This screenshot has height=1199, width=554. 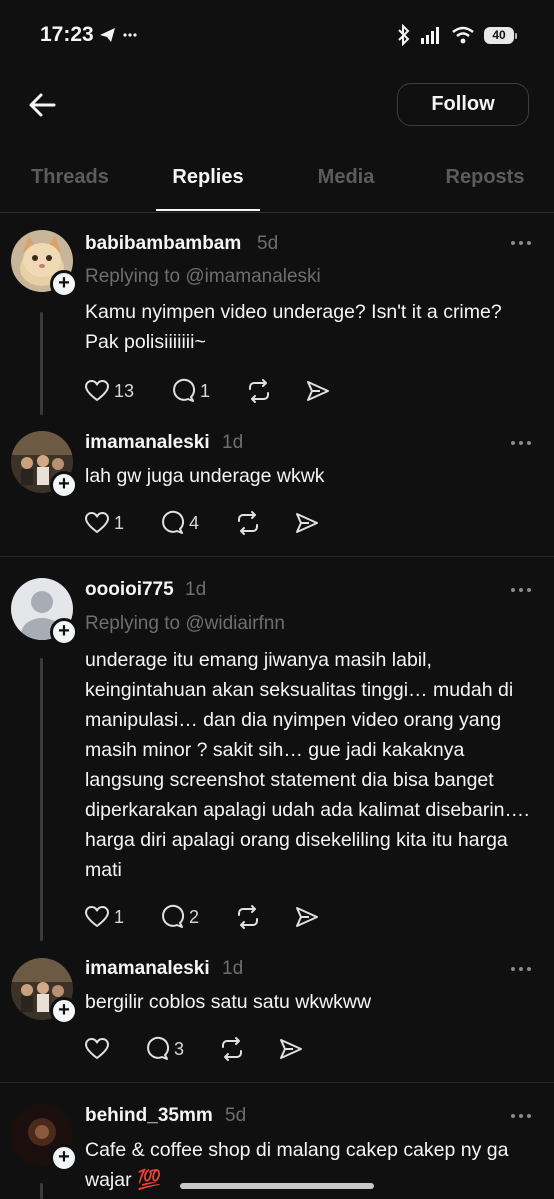 I want to click on username: oooioi775, so click(x=129, y=590).